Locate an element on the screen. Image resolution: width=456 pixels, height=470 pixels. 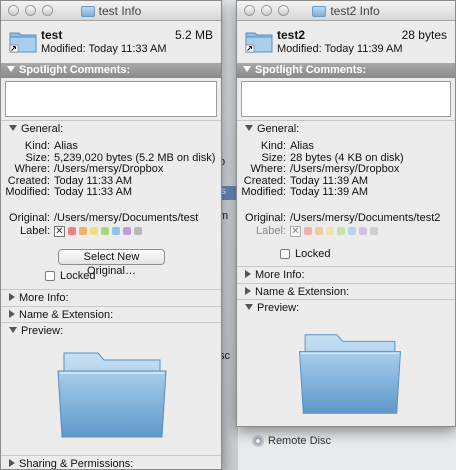
section-label: Spotlight Comments: is located at coordinates (75, 70).